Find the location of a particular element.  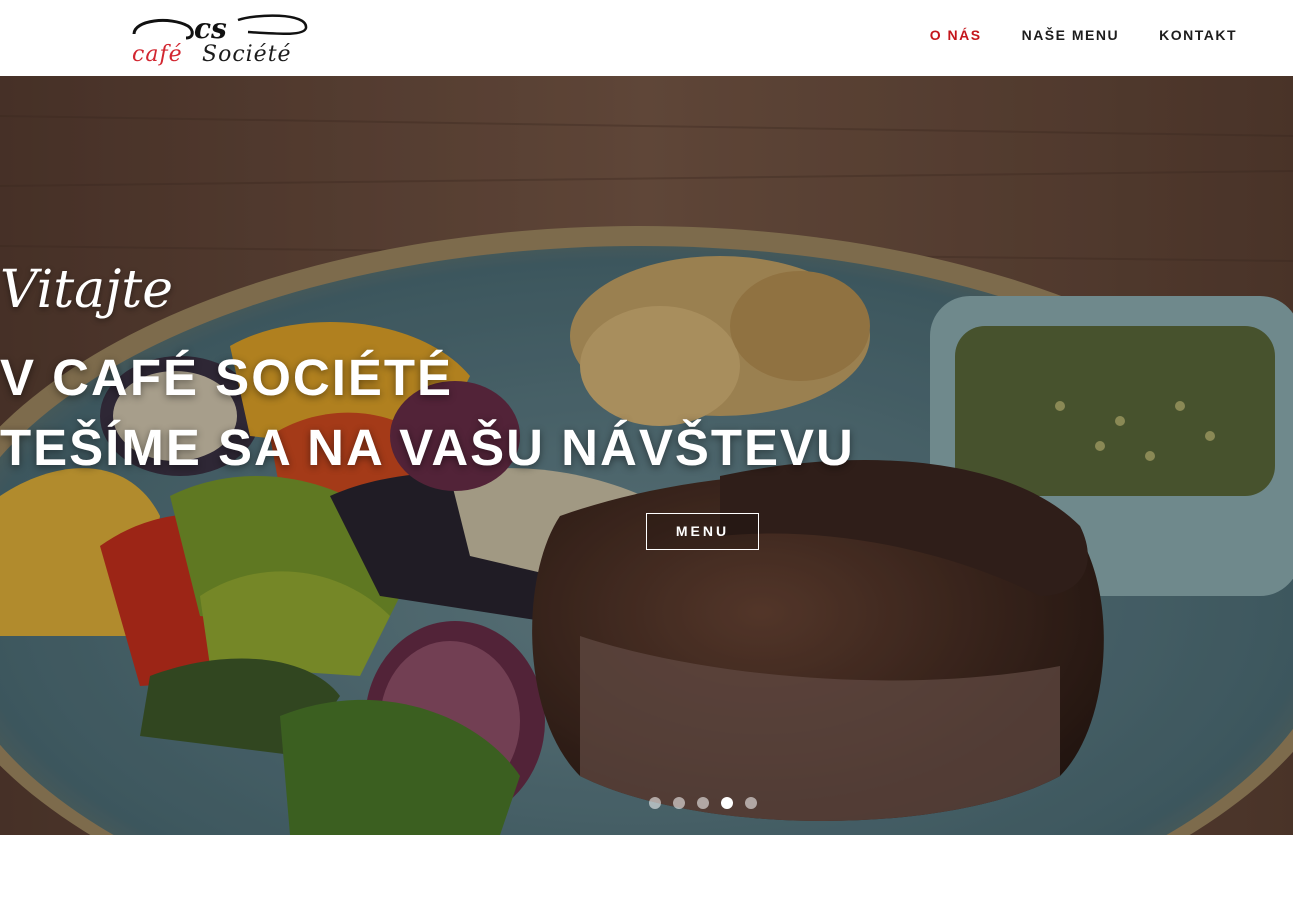

hero-heading-line2: TEŠÍME SA NA VAŠU NÁVŠTEVU is located at coordinates (427, 447).